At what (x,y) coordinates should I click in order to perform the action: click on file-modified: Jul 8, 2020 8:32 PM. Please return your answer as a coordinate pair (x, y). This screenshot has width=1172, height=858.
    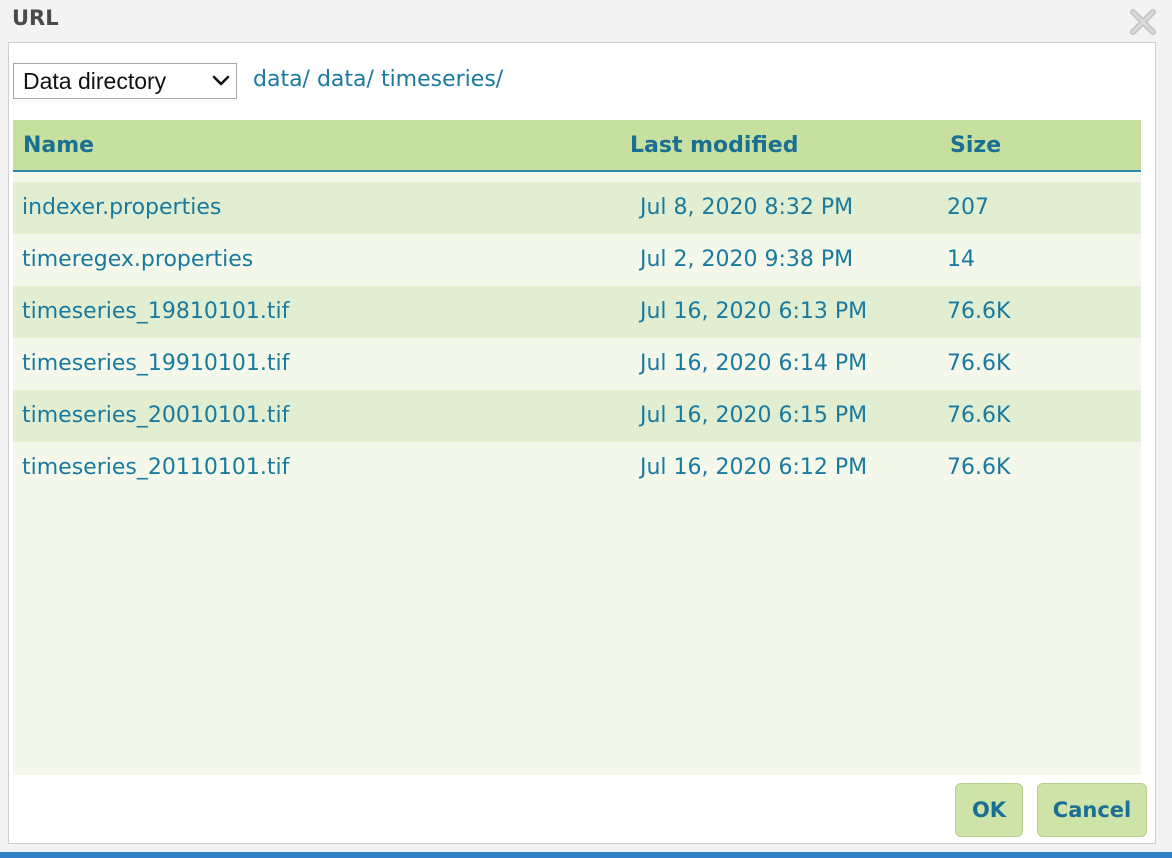
    Looking at the image, I should click on (747, 207).